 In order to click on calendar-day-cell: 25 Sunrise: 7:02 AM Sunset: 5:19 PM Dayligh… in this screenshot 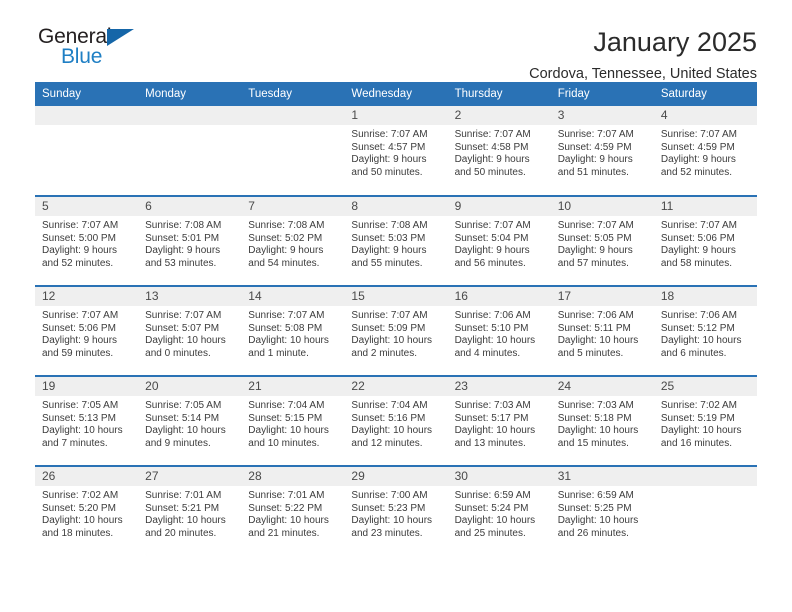, I will do `click(705, 420)`.